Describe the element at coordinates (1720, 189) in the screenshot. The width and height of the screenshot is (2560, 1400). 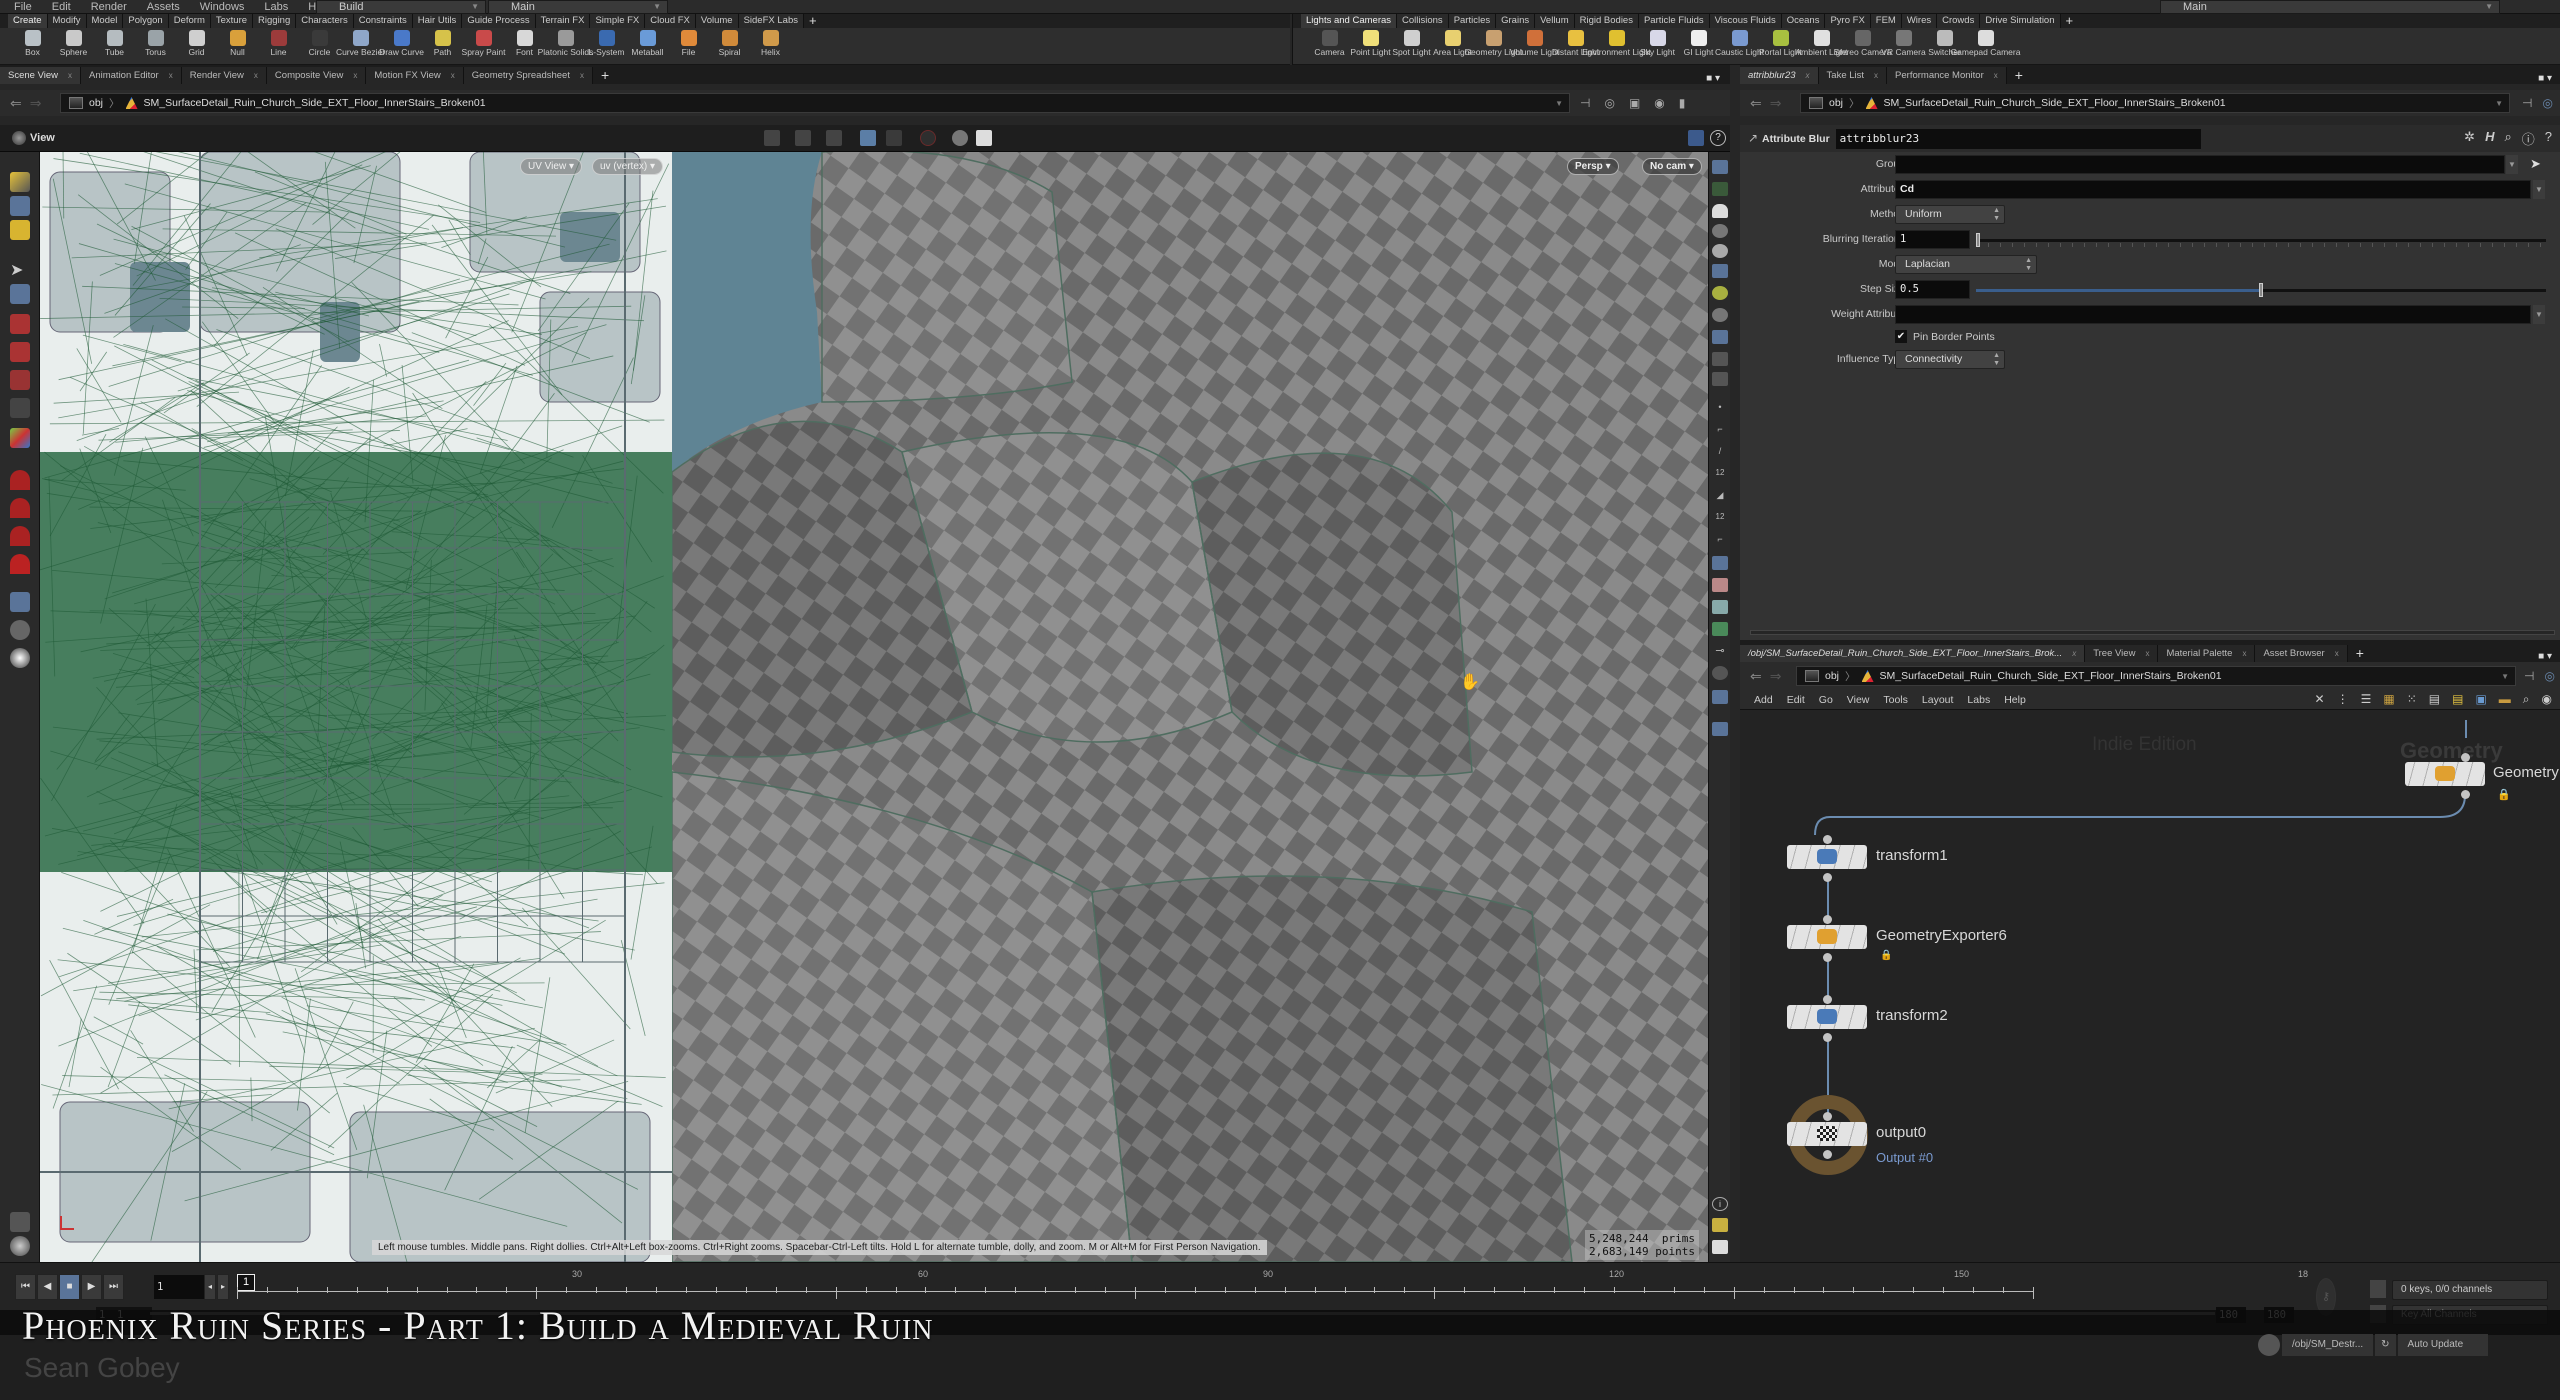
I see `ghost-geometry-icon` at that location.